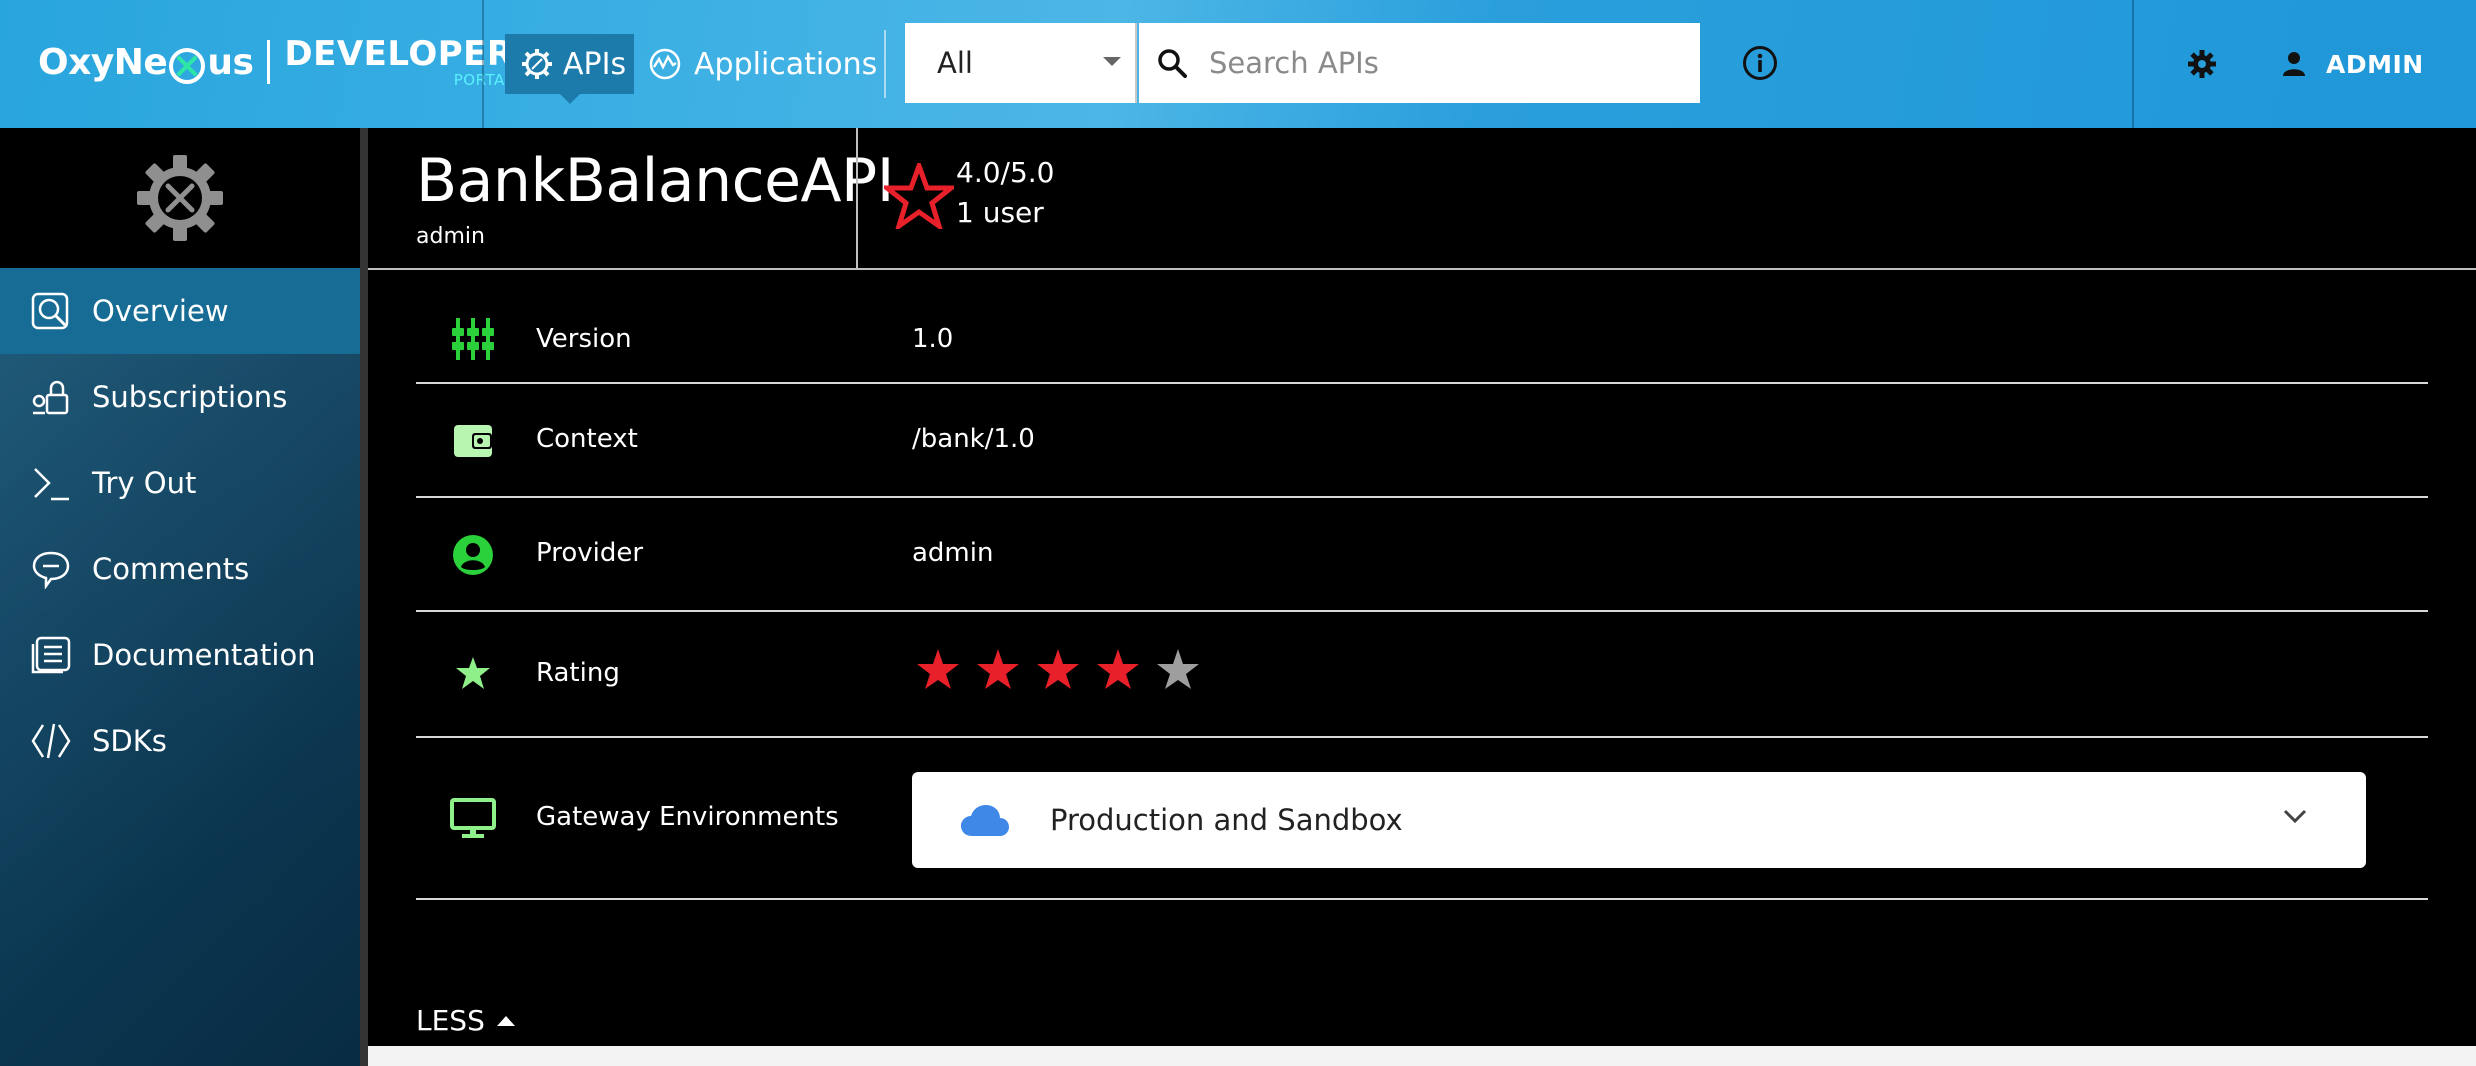 This screenshot has width=2476, height=1066. What do you see at coordinates (2133, 64) in the screenshot?
I see `header-right-divider` at bounding box center [2133, 64].